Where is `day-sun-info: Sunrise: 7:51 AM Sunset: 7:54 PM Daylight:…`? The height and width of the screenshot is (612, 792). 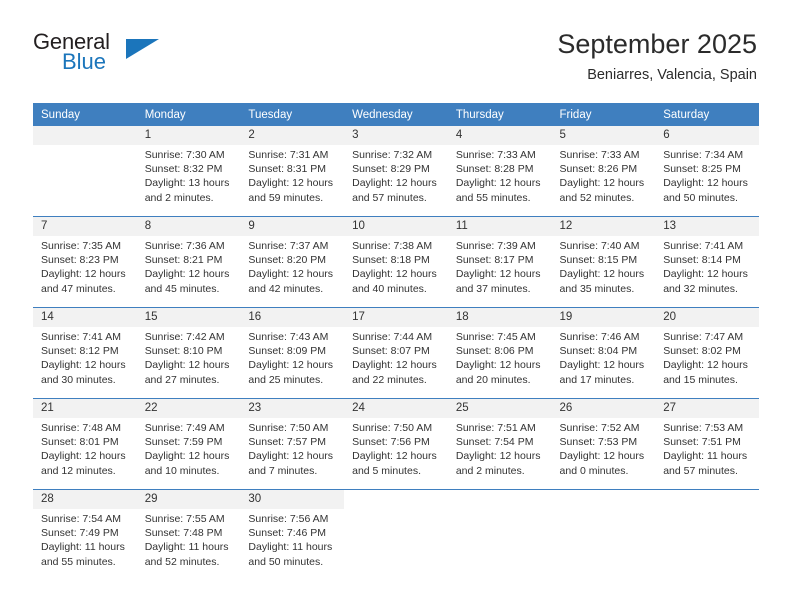 day-sun-info: Sunrise: 7:51 AM Sunset: 7:54 PM Daylight:… is located at coordinates (500, 448).